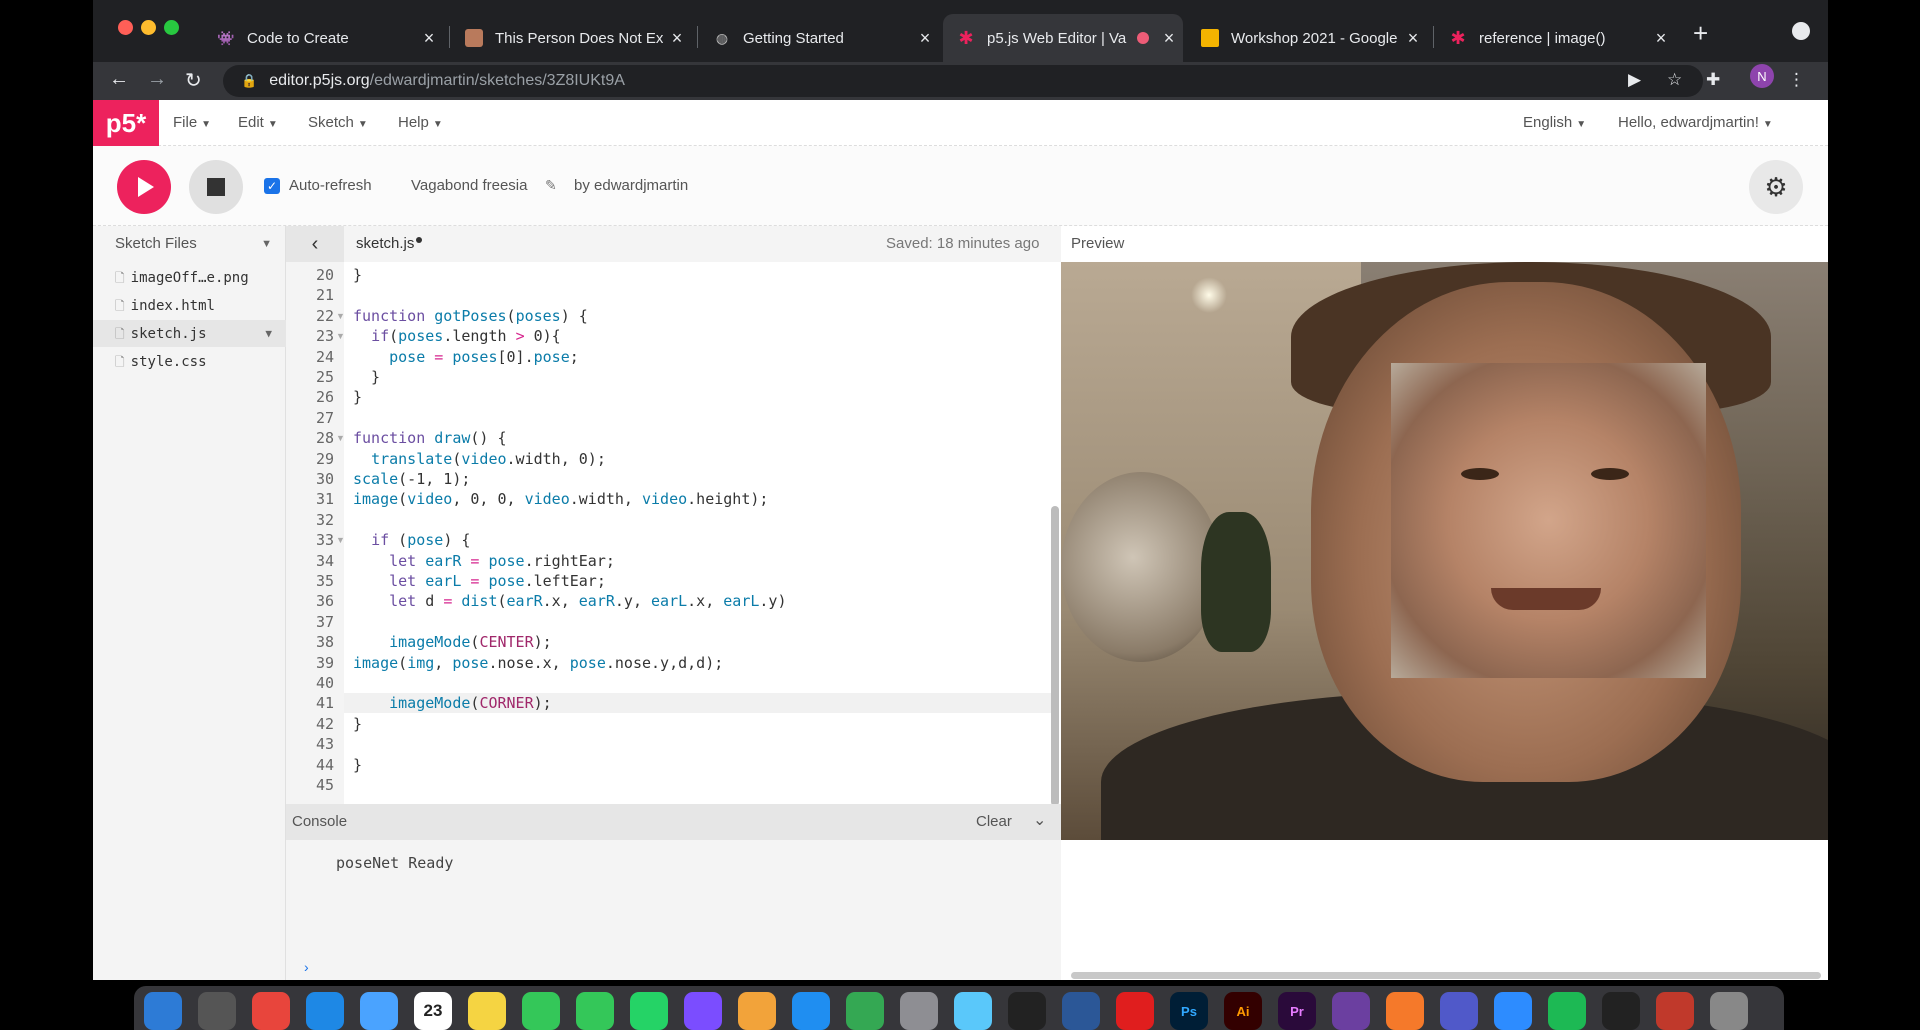  Describe the element at coordinates (1695, 122) in the screenshot. I see `user-menu: Hello, edwardjmartin! ▼` at that location.